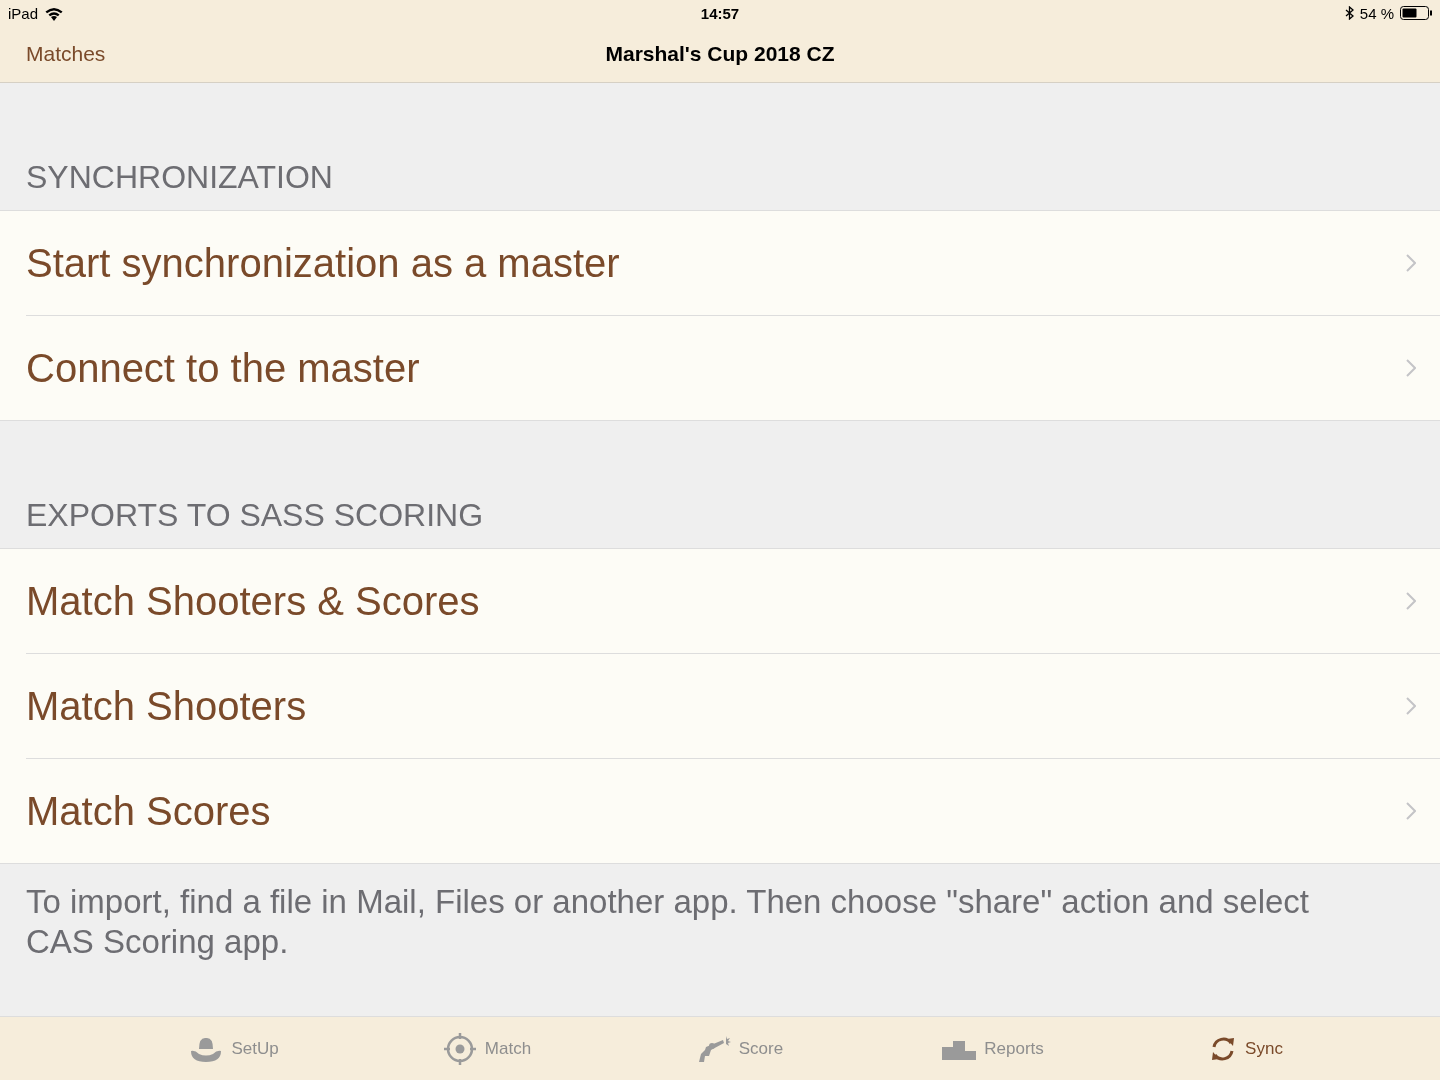  I want to click on crosshair-icon, so click(459, 1048).